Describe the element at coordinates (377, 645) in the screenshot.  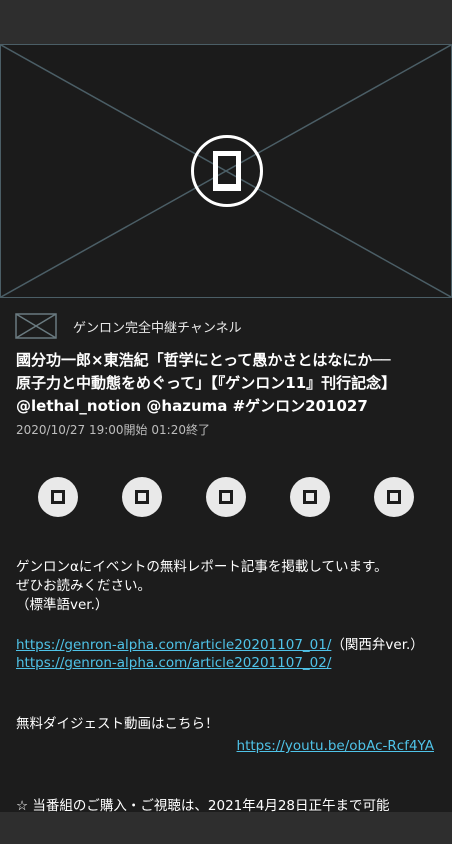
I see `link-suffix: （関西弁ver.）` at that location.